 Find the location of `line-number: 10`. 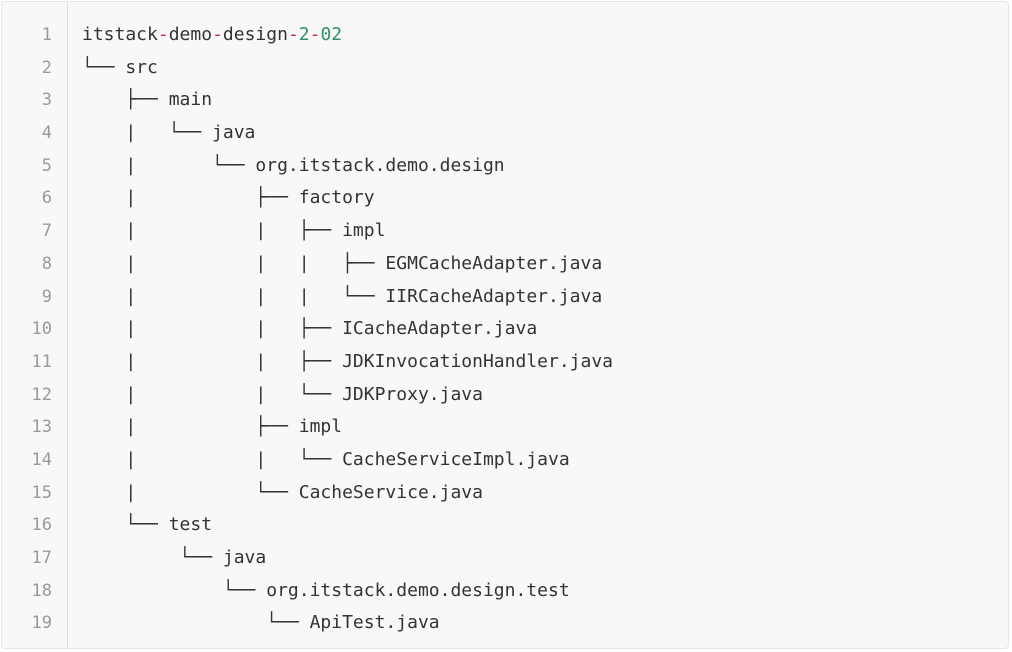

line-number: 10 is located at coordinates (41, 329).